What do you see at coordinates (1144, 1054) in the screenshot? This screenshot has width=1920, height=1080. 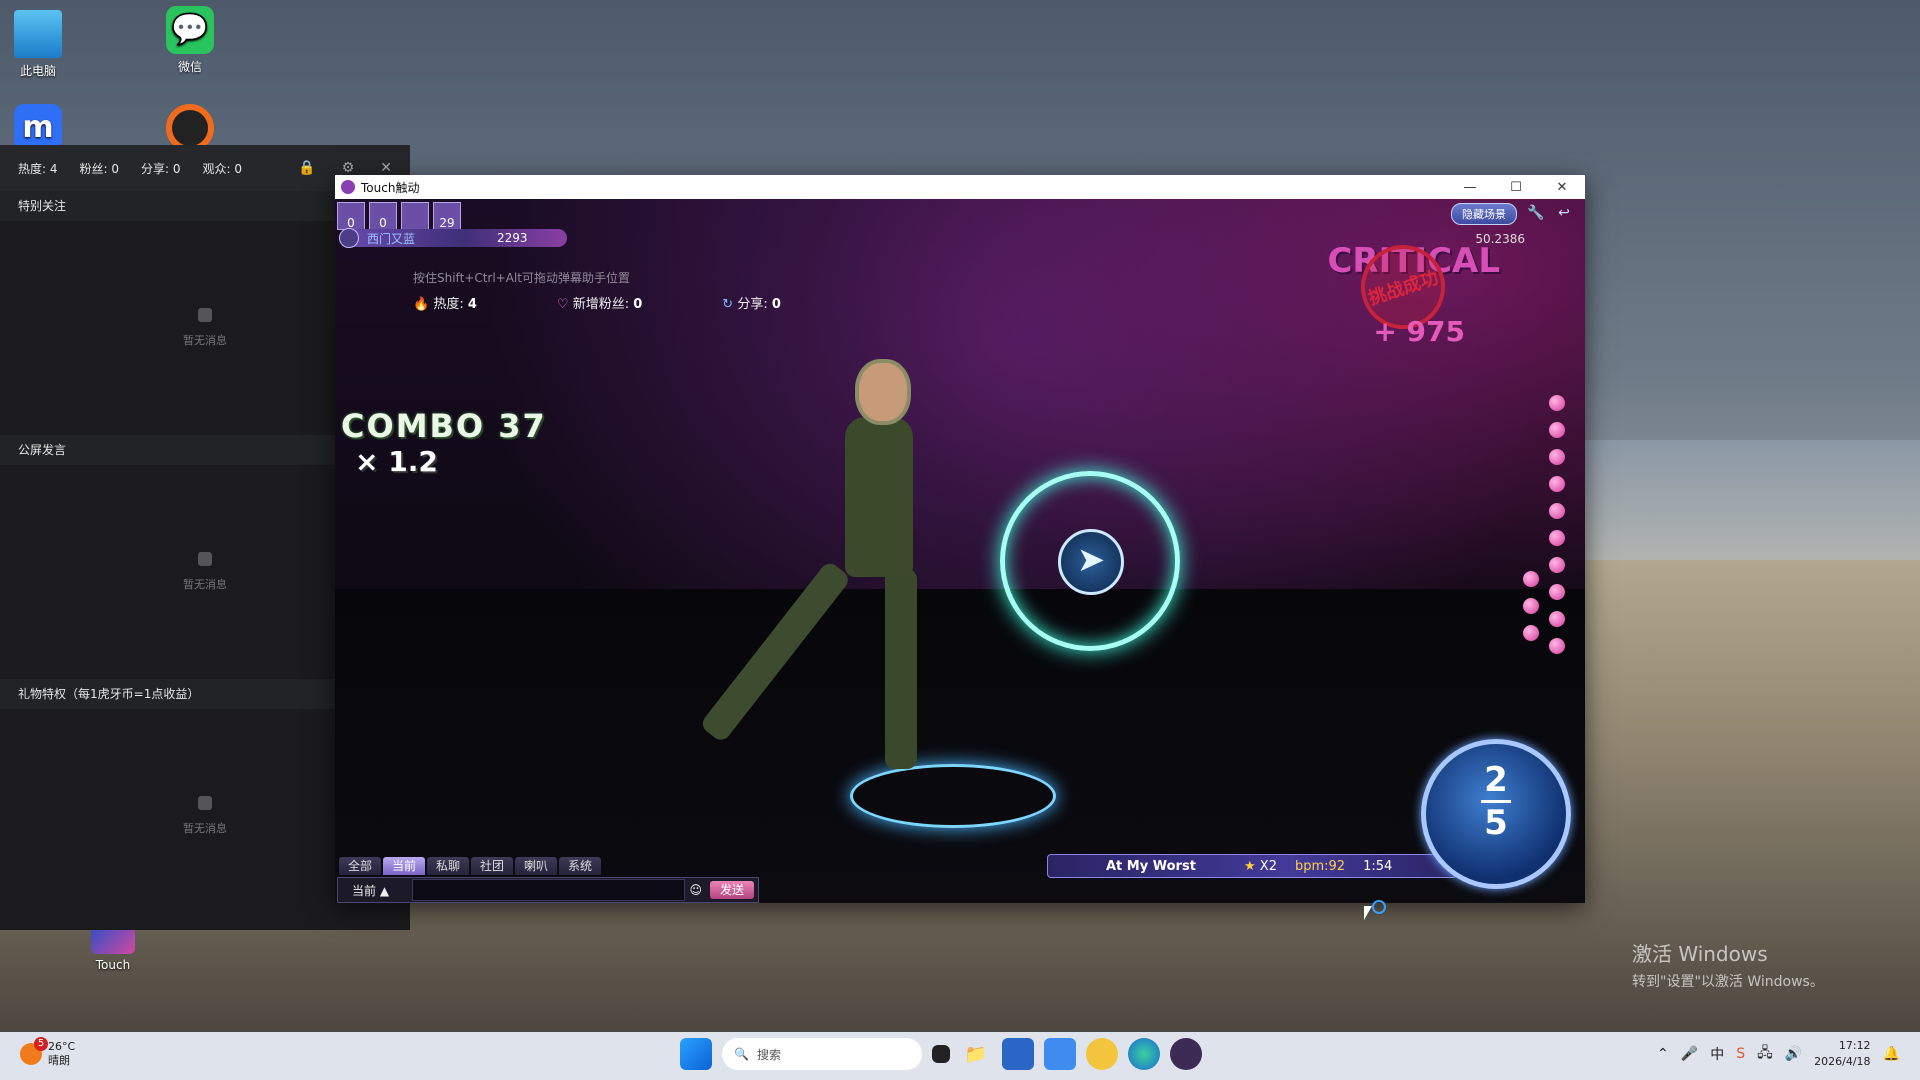 I see `edge-browser-icon` at bounding box center [1144, 1054].